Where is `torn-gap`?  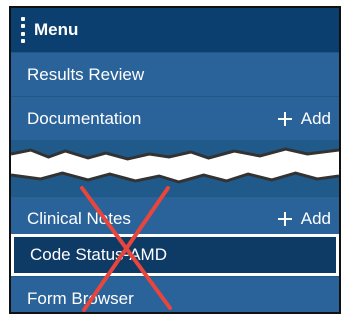
torn-gap is located at coordinates (175, 165).